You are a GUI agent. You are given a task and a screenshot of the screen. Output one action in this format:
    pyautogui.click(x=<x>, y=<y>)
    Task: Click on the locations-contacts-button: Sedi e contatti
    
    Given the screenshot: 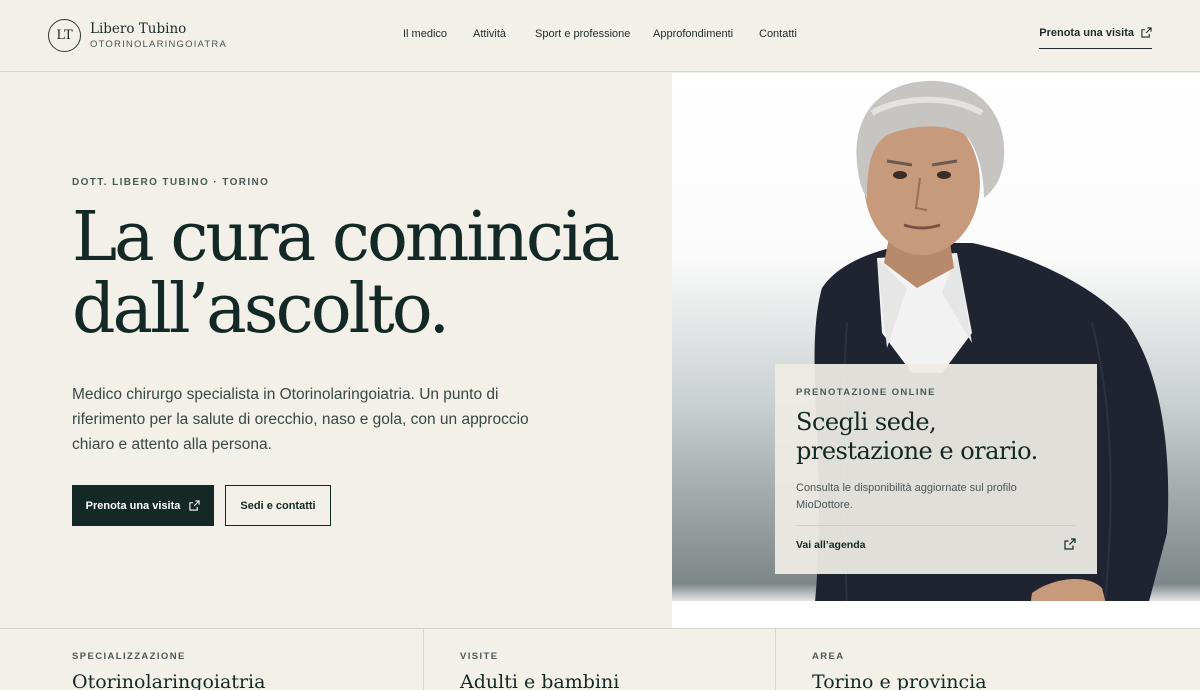 What is the action you would take?
    pyautogui.click(x=278, y=505)
    